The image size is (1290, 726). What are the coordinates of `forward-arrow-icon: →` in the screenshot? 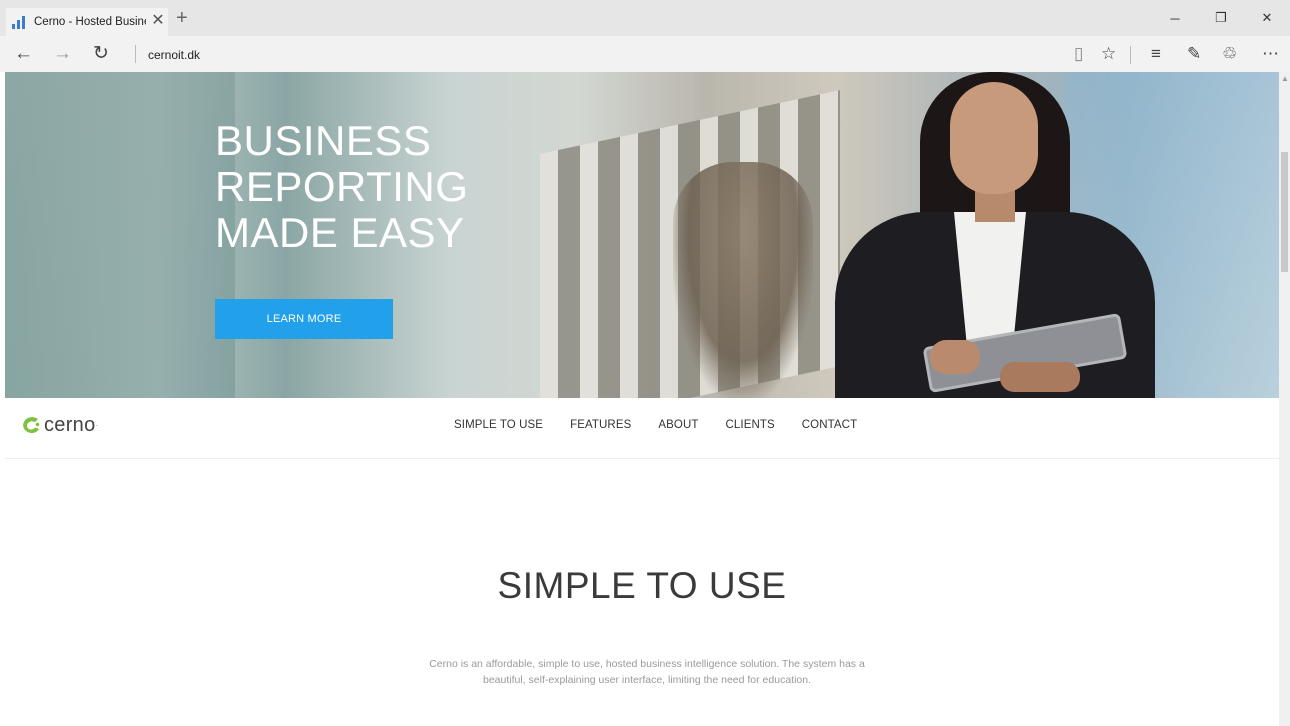 It's located at (62, 54).